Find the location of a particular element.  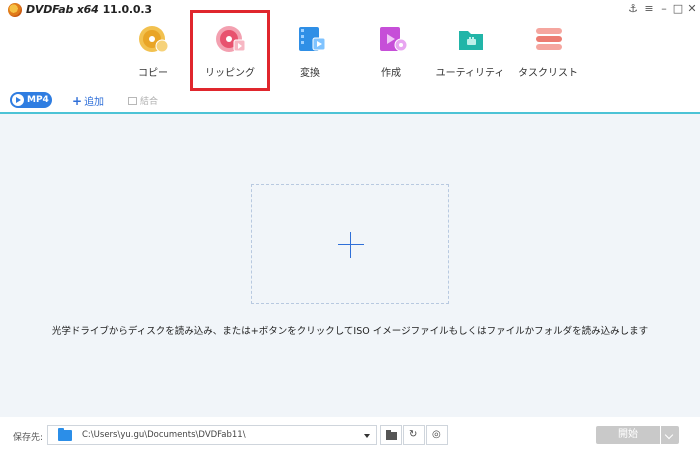

module-utility-label: ユーティリティ is located at coordinates (470, 71).